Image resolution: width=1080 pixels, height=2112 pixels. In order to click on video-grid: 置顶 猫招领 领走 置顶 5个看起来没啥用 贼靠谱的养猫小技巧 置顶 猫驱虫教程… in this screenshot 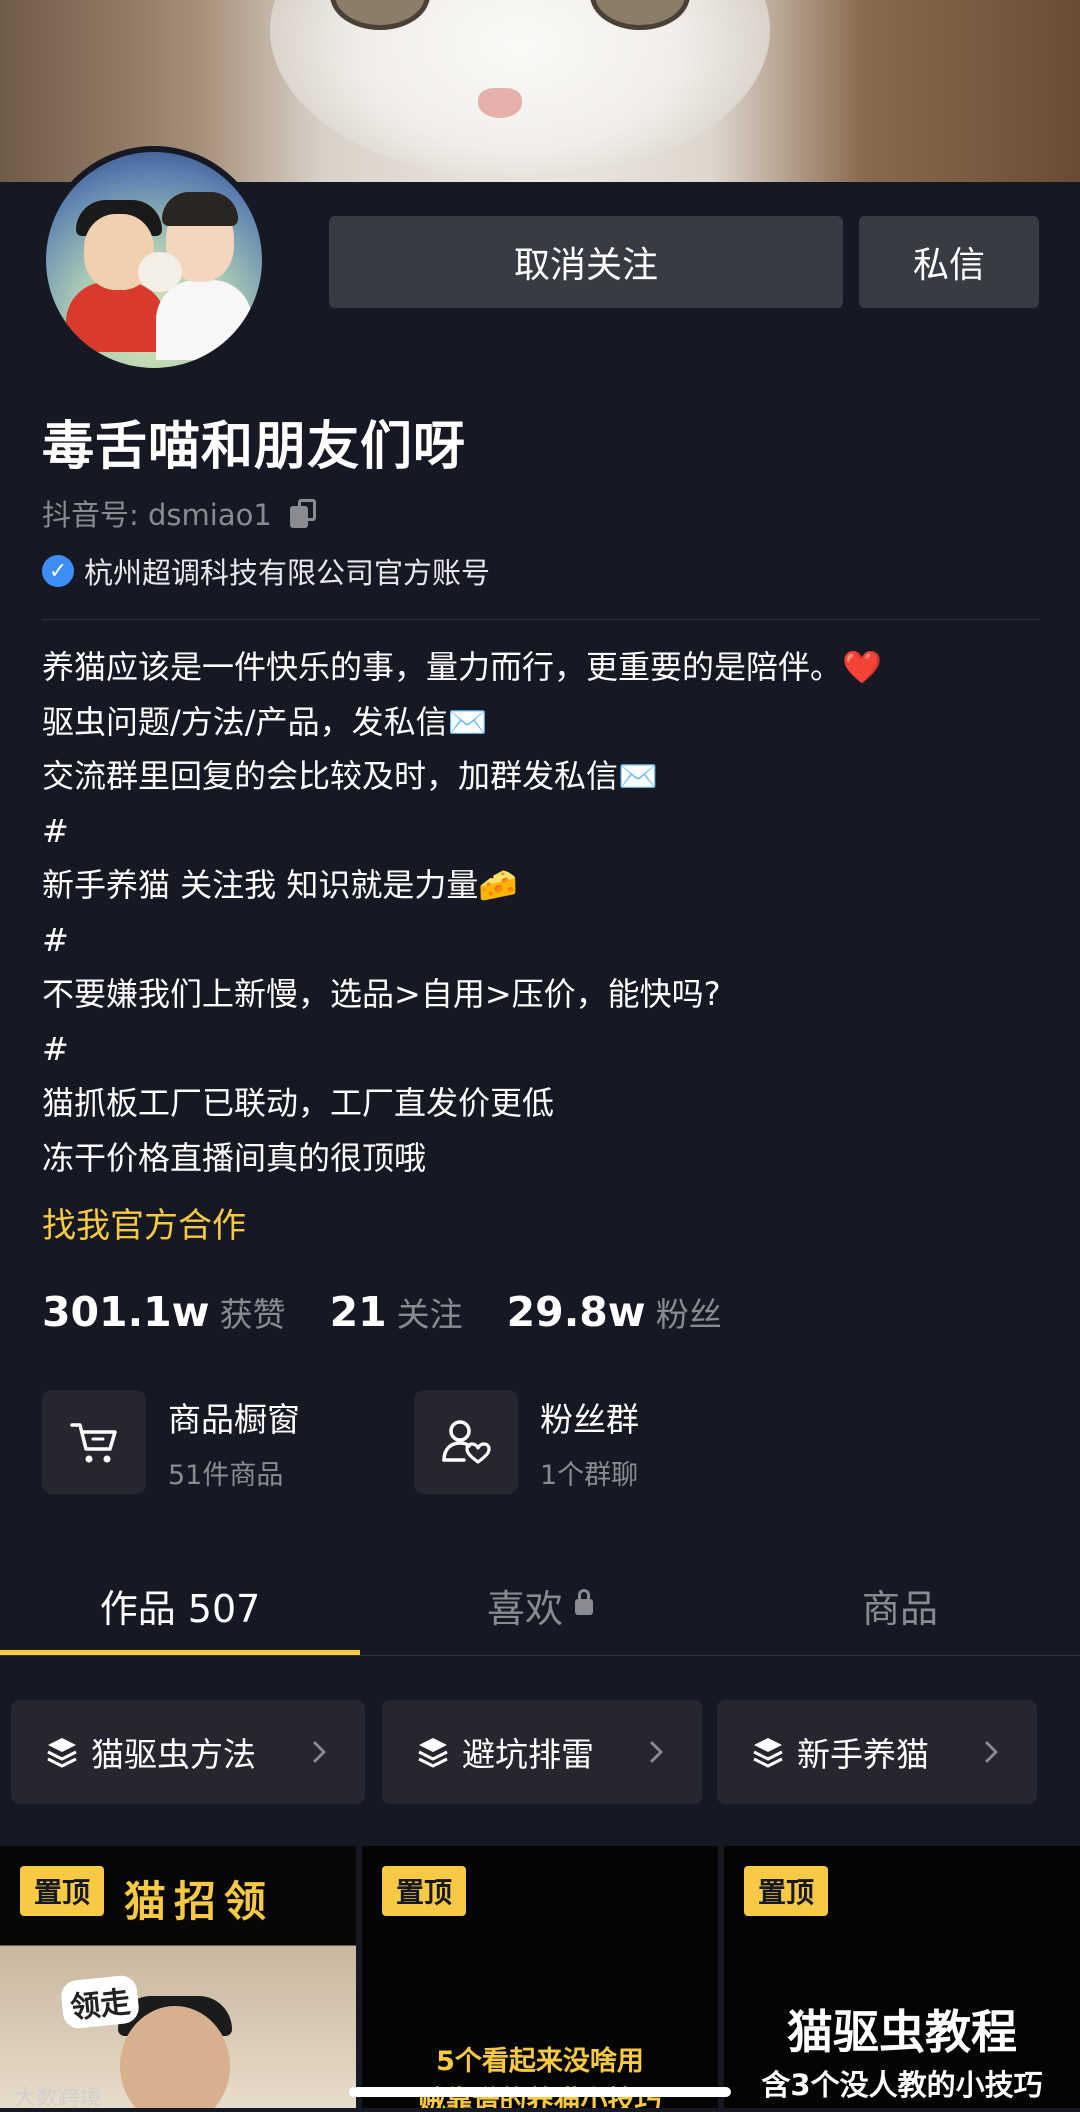, I will do `click(540, 1977)`.